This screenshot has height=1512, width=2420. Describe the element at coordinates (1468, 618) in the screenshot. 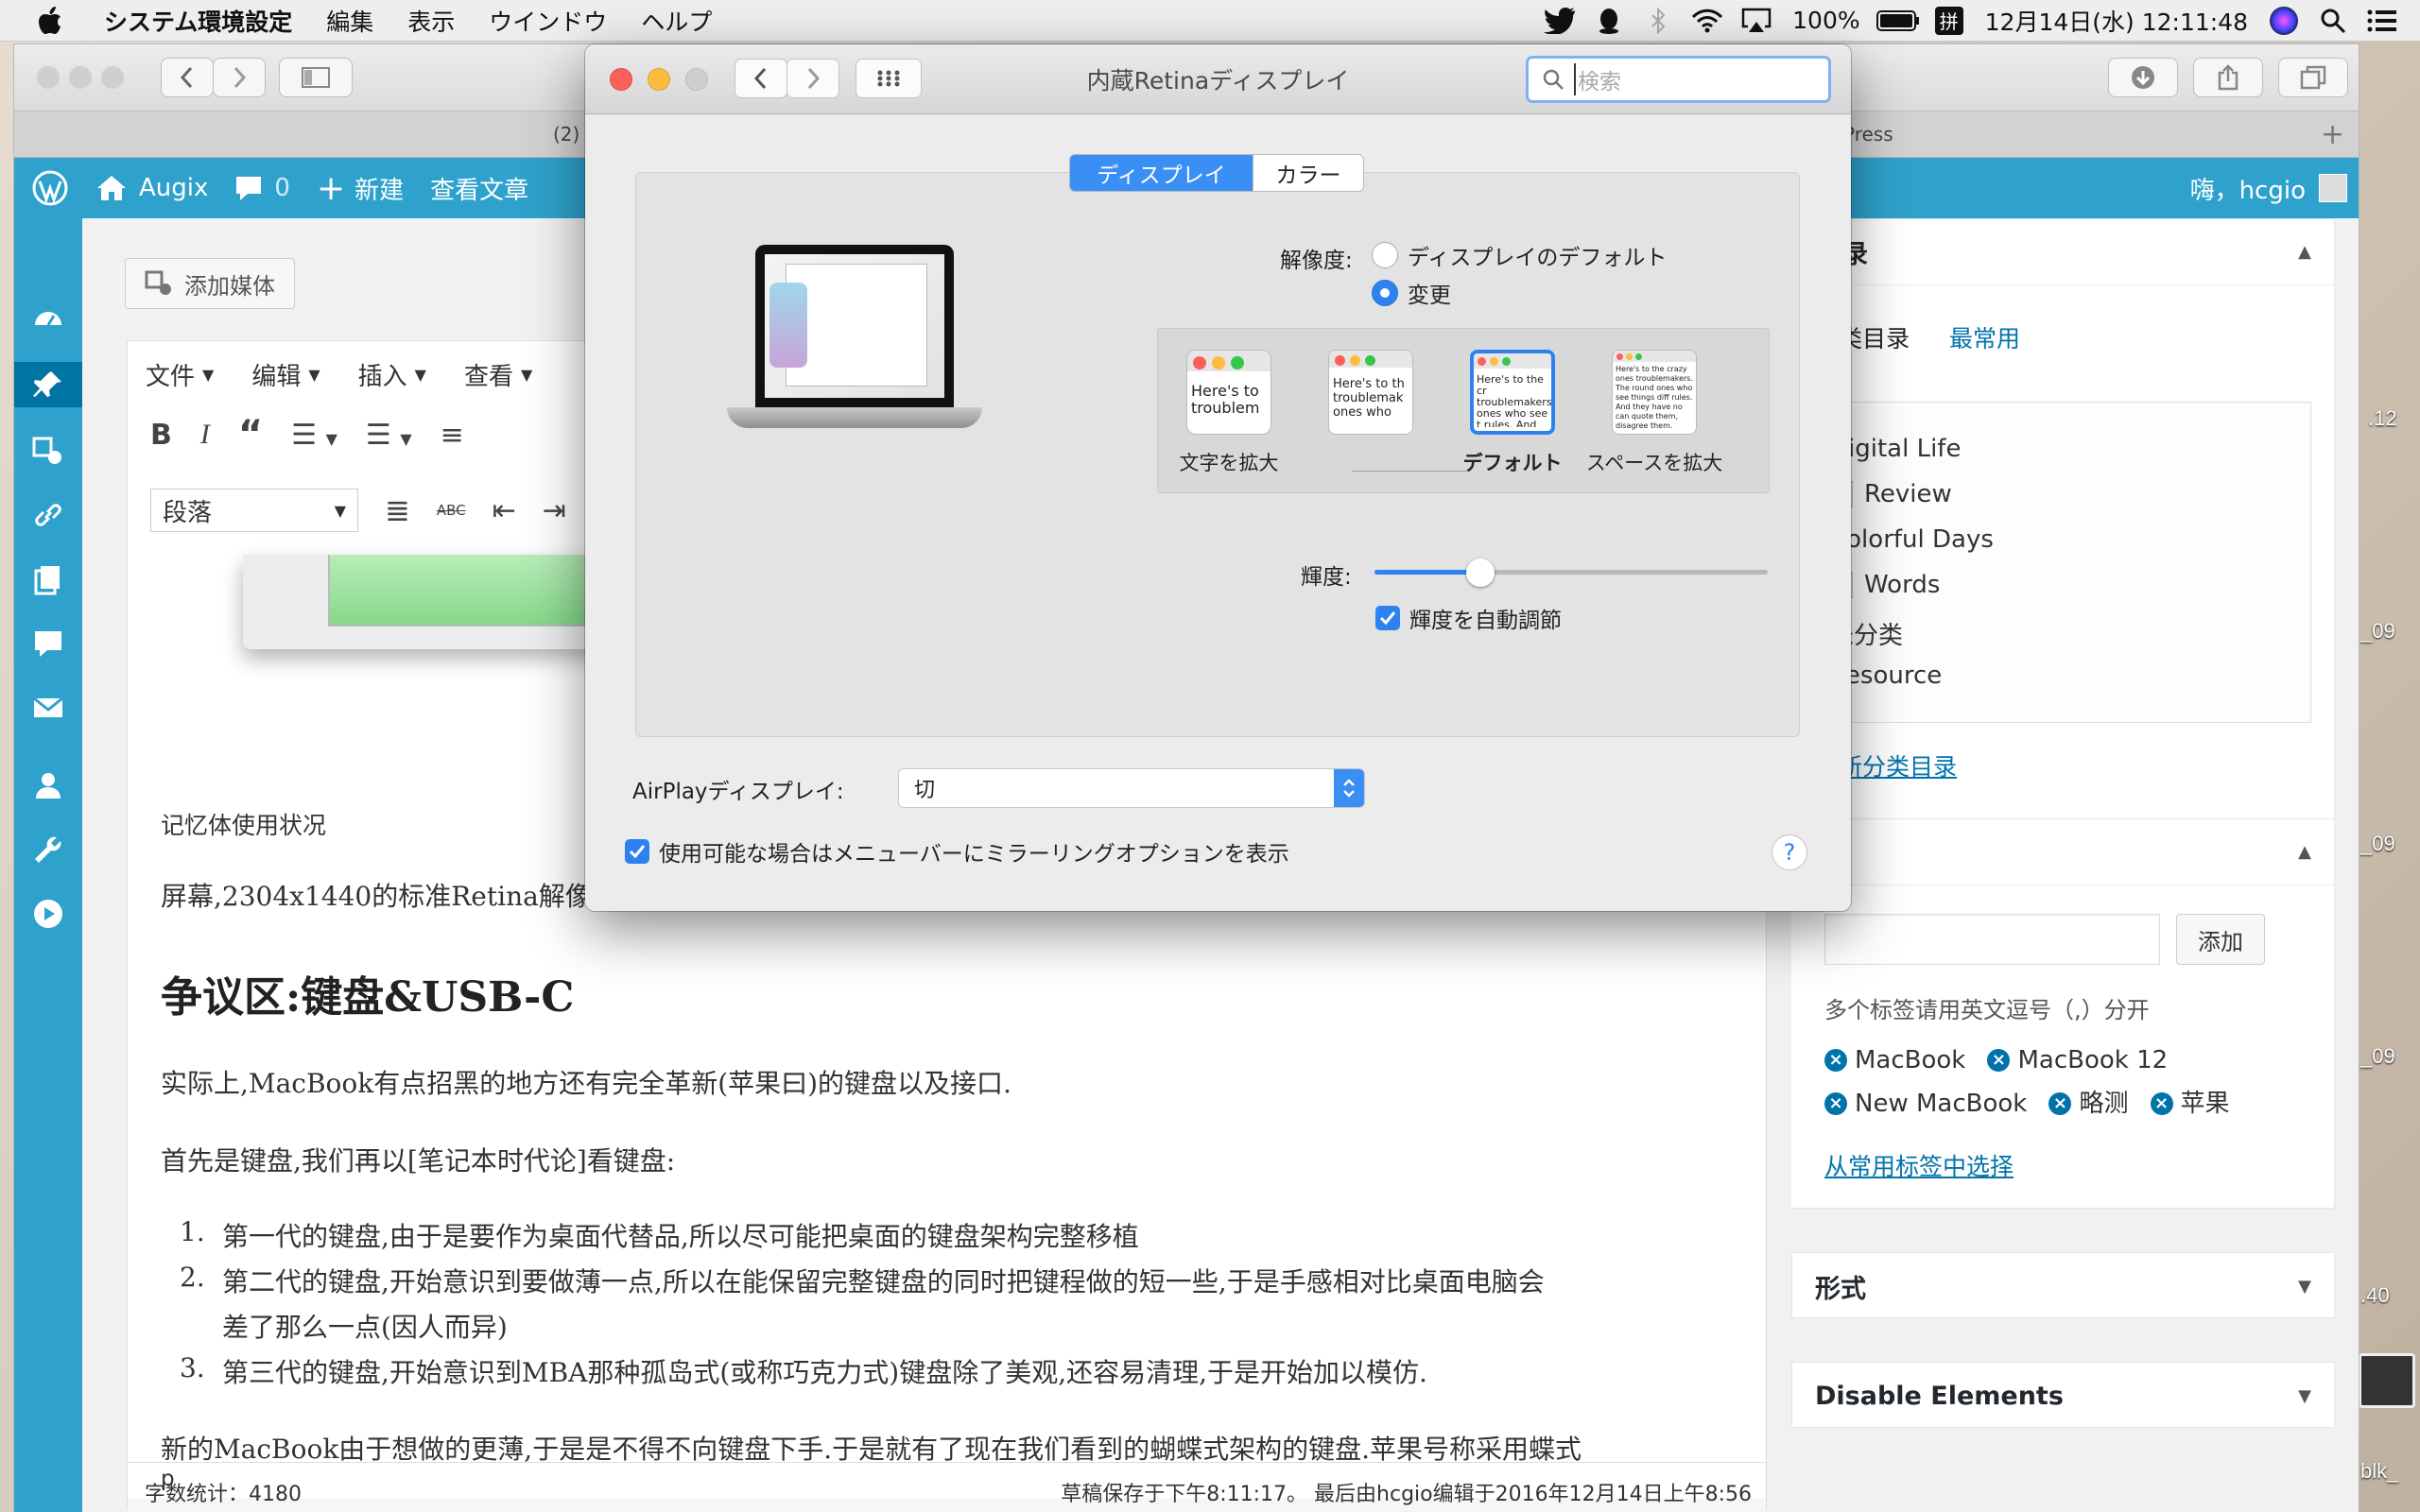

I see `auto-brightness-option: 輝度を自動調節` at that location.